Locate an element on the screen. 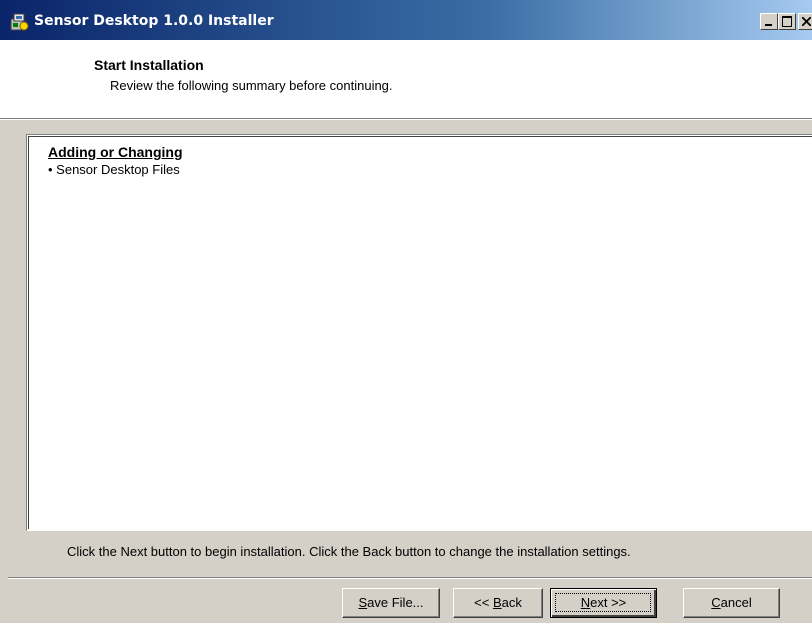  close-icon is located at coordinates (806, 21).